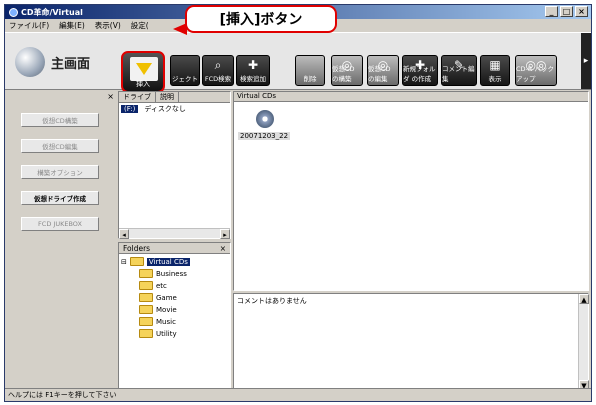  What do you see at coordinates (163, 273) in the screenshot?
I see `tree-folder-business: Business` at bounding box center [163, 273].